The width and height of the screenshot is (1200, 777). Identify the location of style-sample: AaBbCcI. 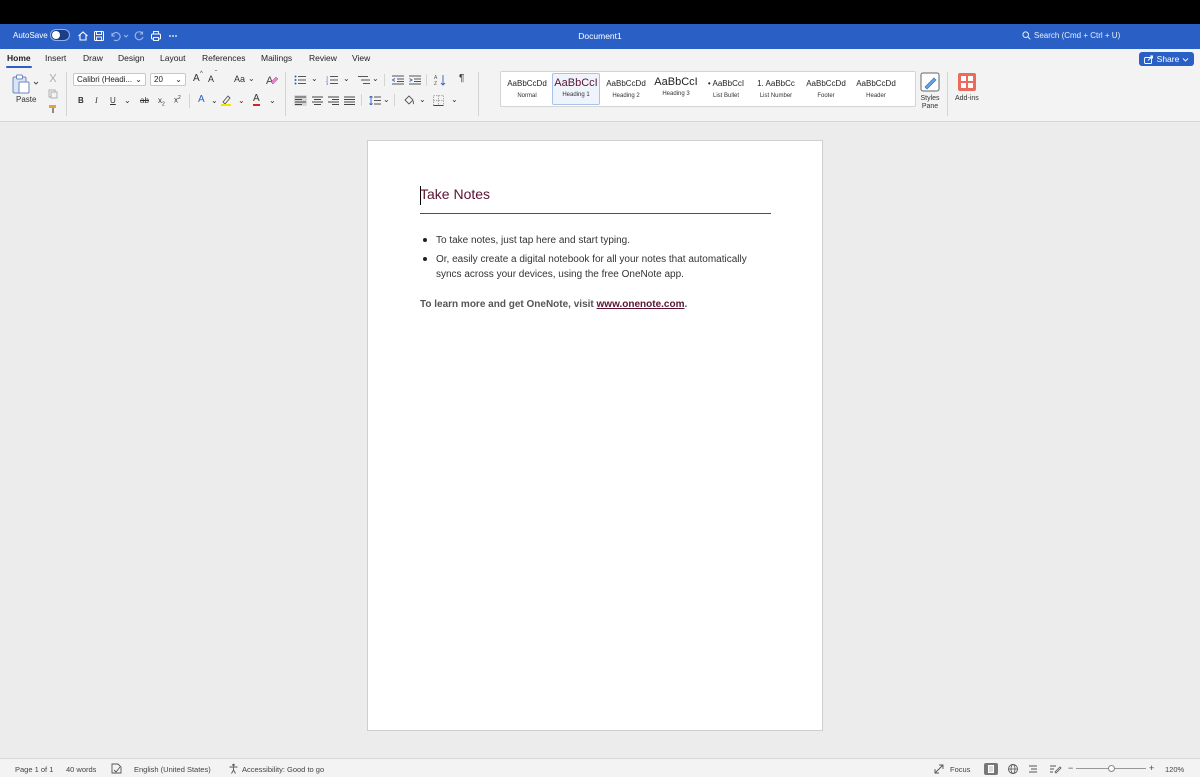
(576, 83).